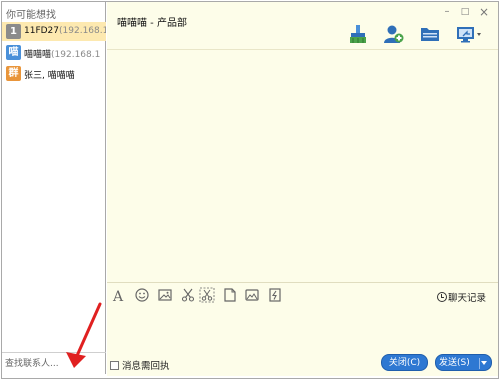 The width and height of the screenshot is (500, 380). I want to click on read-receipt-label: 消息需回执, so click(146, 366).